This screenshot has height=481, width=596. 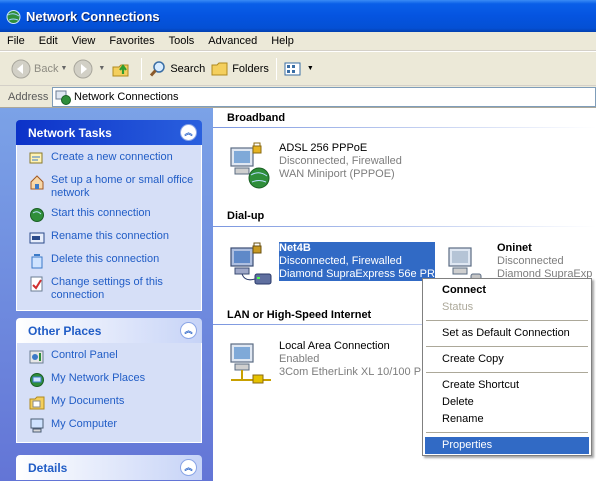 What do you see at coordinates (37, 380) in the screenshot?
I see `network-places-icon` at bounding box center [37, 380].